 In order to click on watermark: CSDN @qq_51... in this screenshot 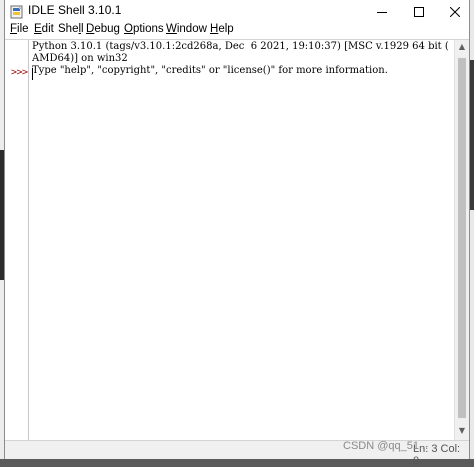, I will do `click(386, 446)`.